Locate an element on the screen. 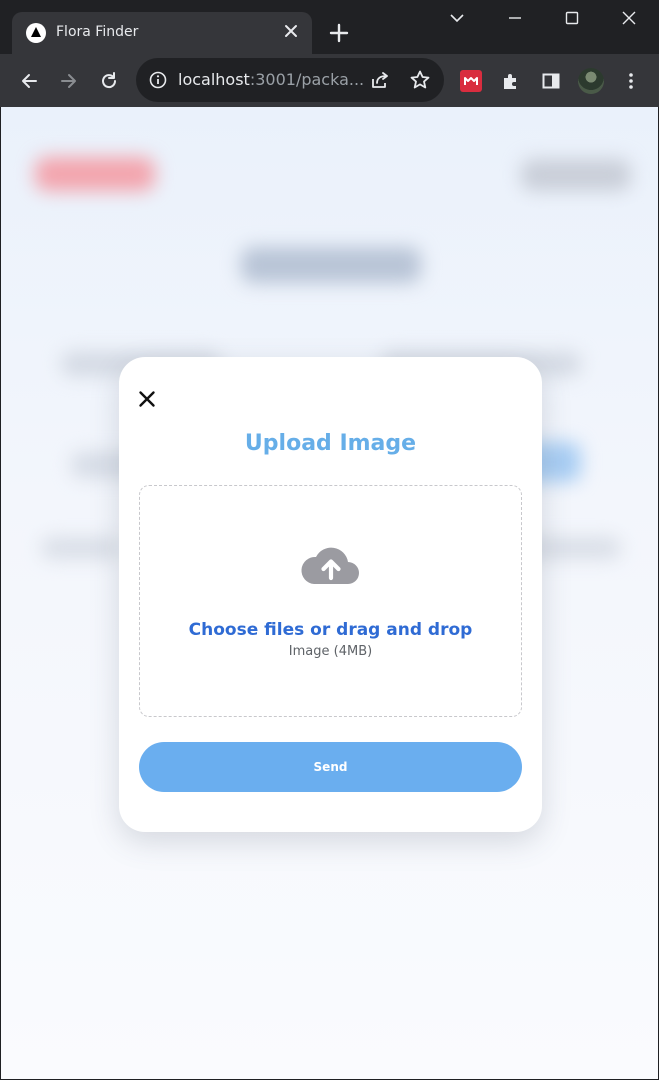 The width and height of the screenshot is (659, 1080). triangle-logo-icon is located at coordinates (36, 33).